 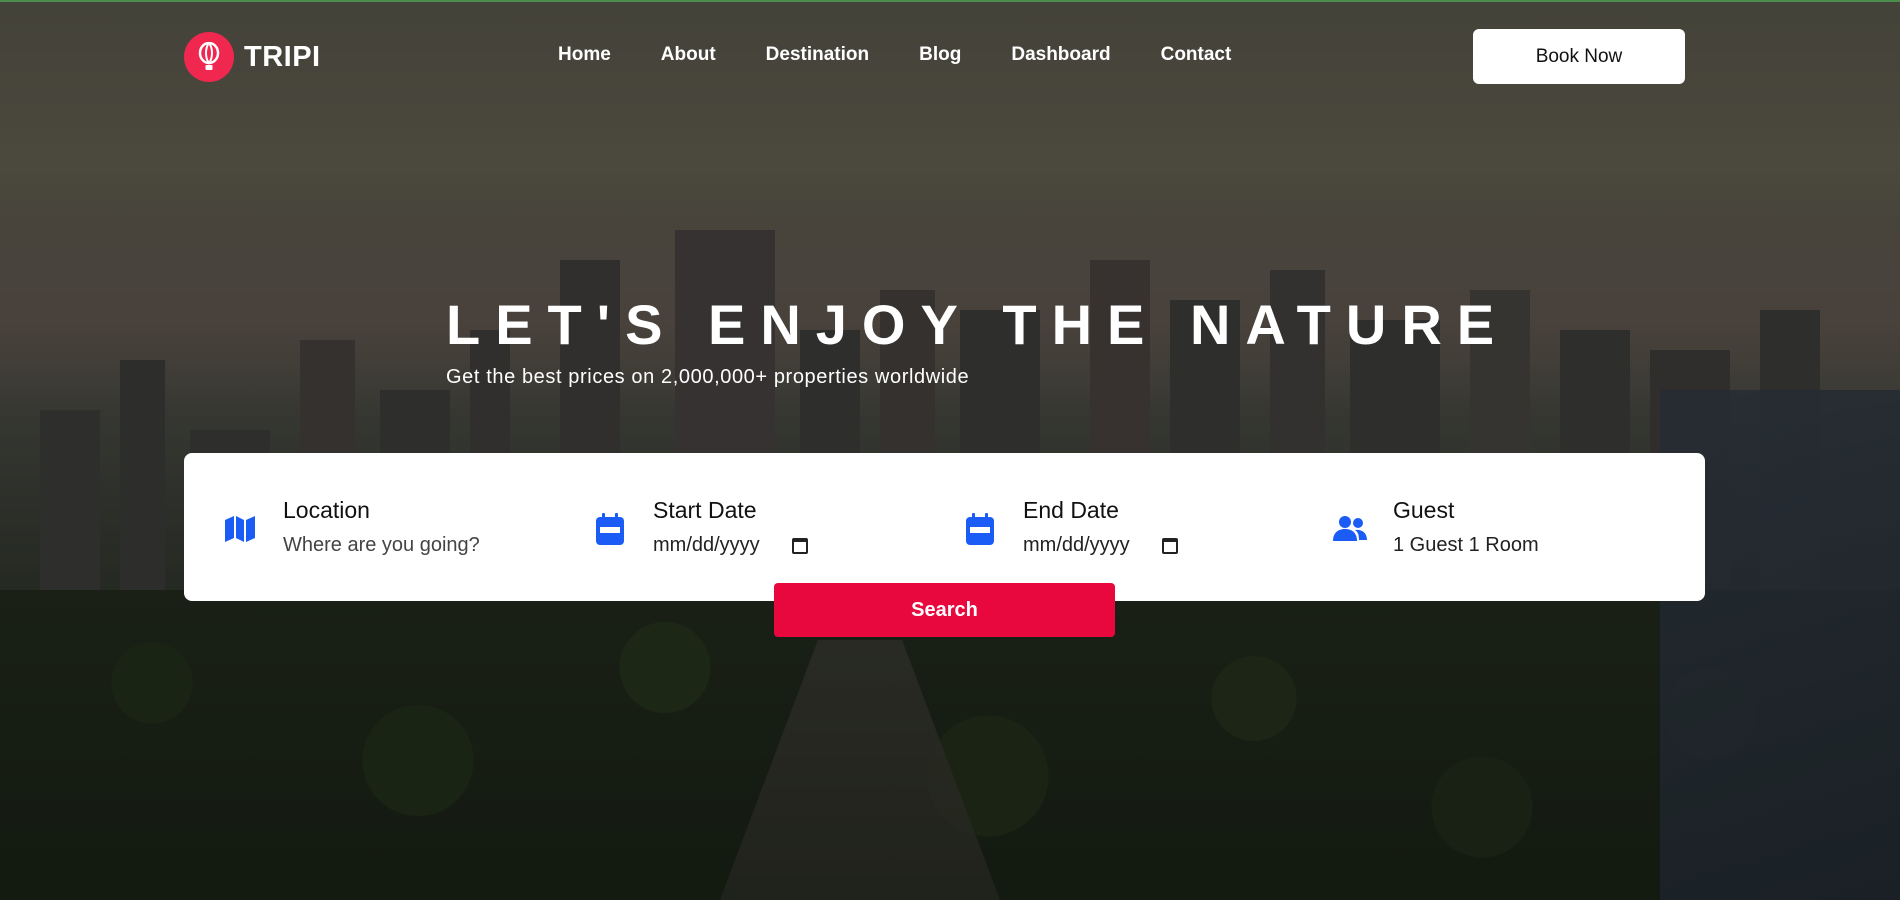 I want to click on guest-label: Guest, so click(x=1424, y=510).